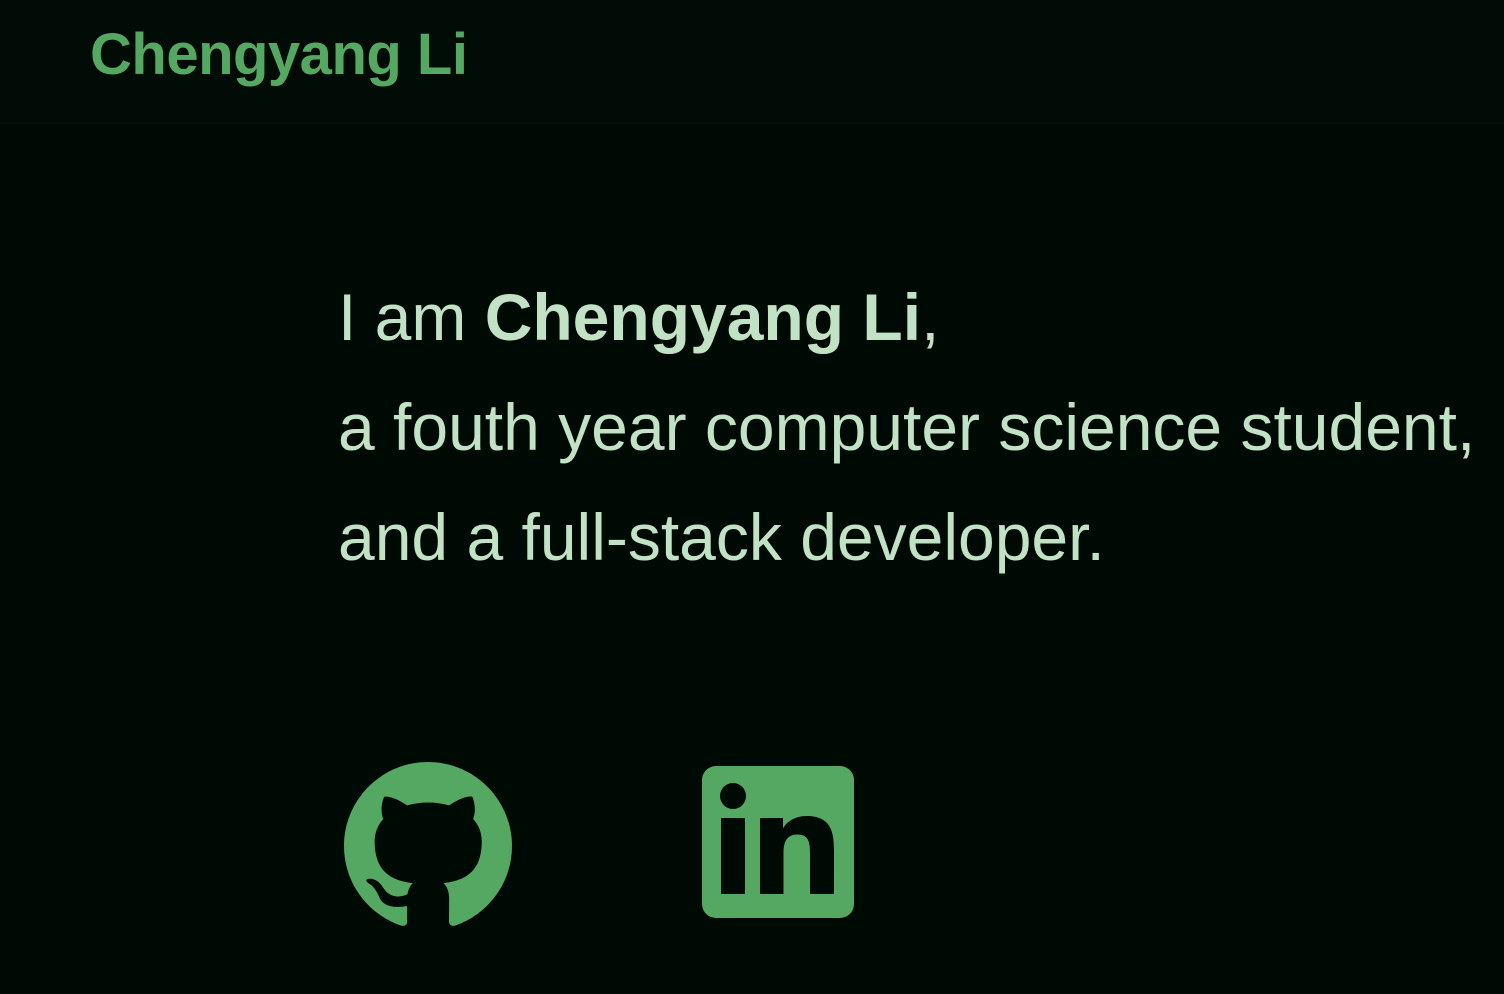  I want to click on github-icon, so click(428, 844).